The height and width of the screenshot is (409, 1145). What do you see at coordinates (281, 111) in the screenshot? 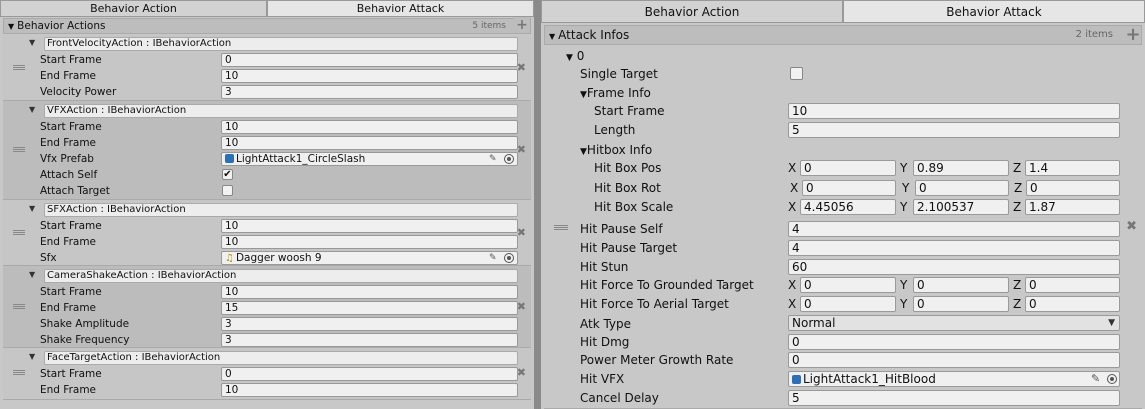
I see `action-type-header: VFXAction : IBehaviorAction` at bounding box center [281, 111].